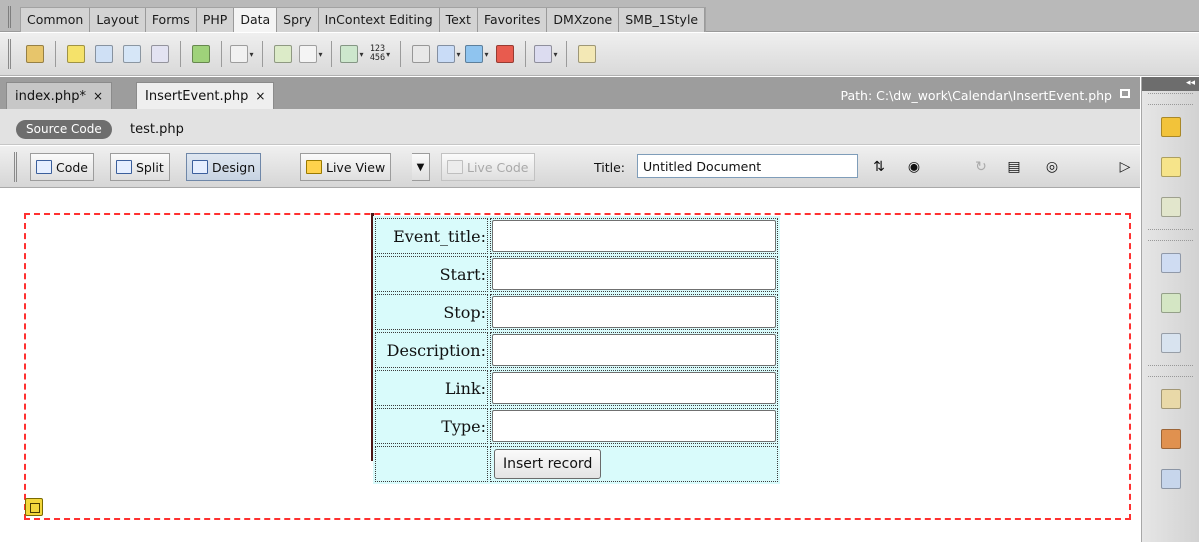 This screenshot has width=1199, height=542. Describe the element at coordinates (124, 167) in the screenshot. I see `split-icon` at that location.